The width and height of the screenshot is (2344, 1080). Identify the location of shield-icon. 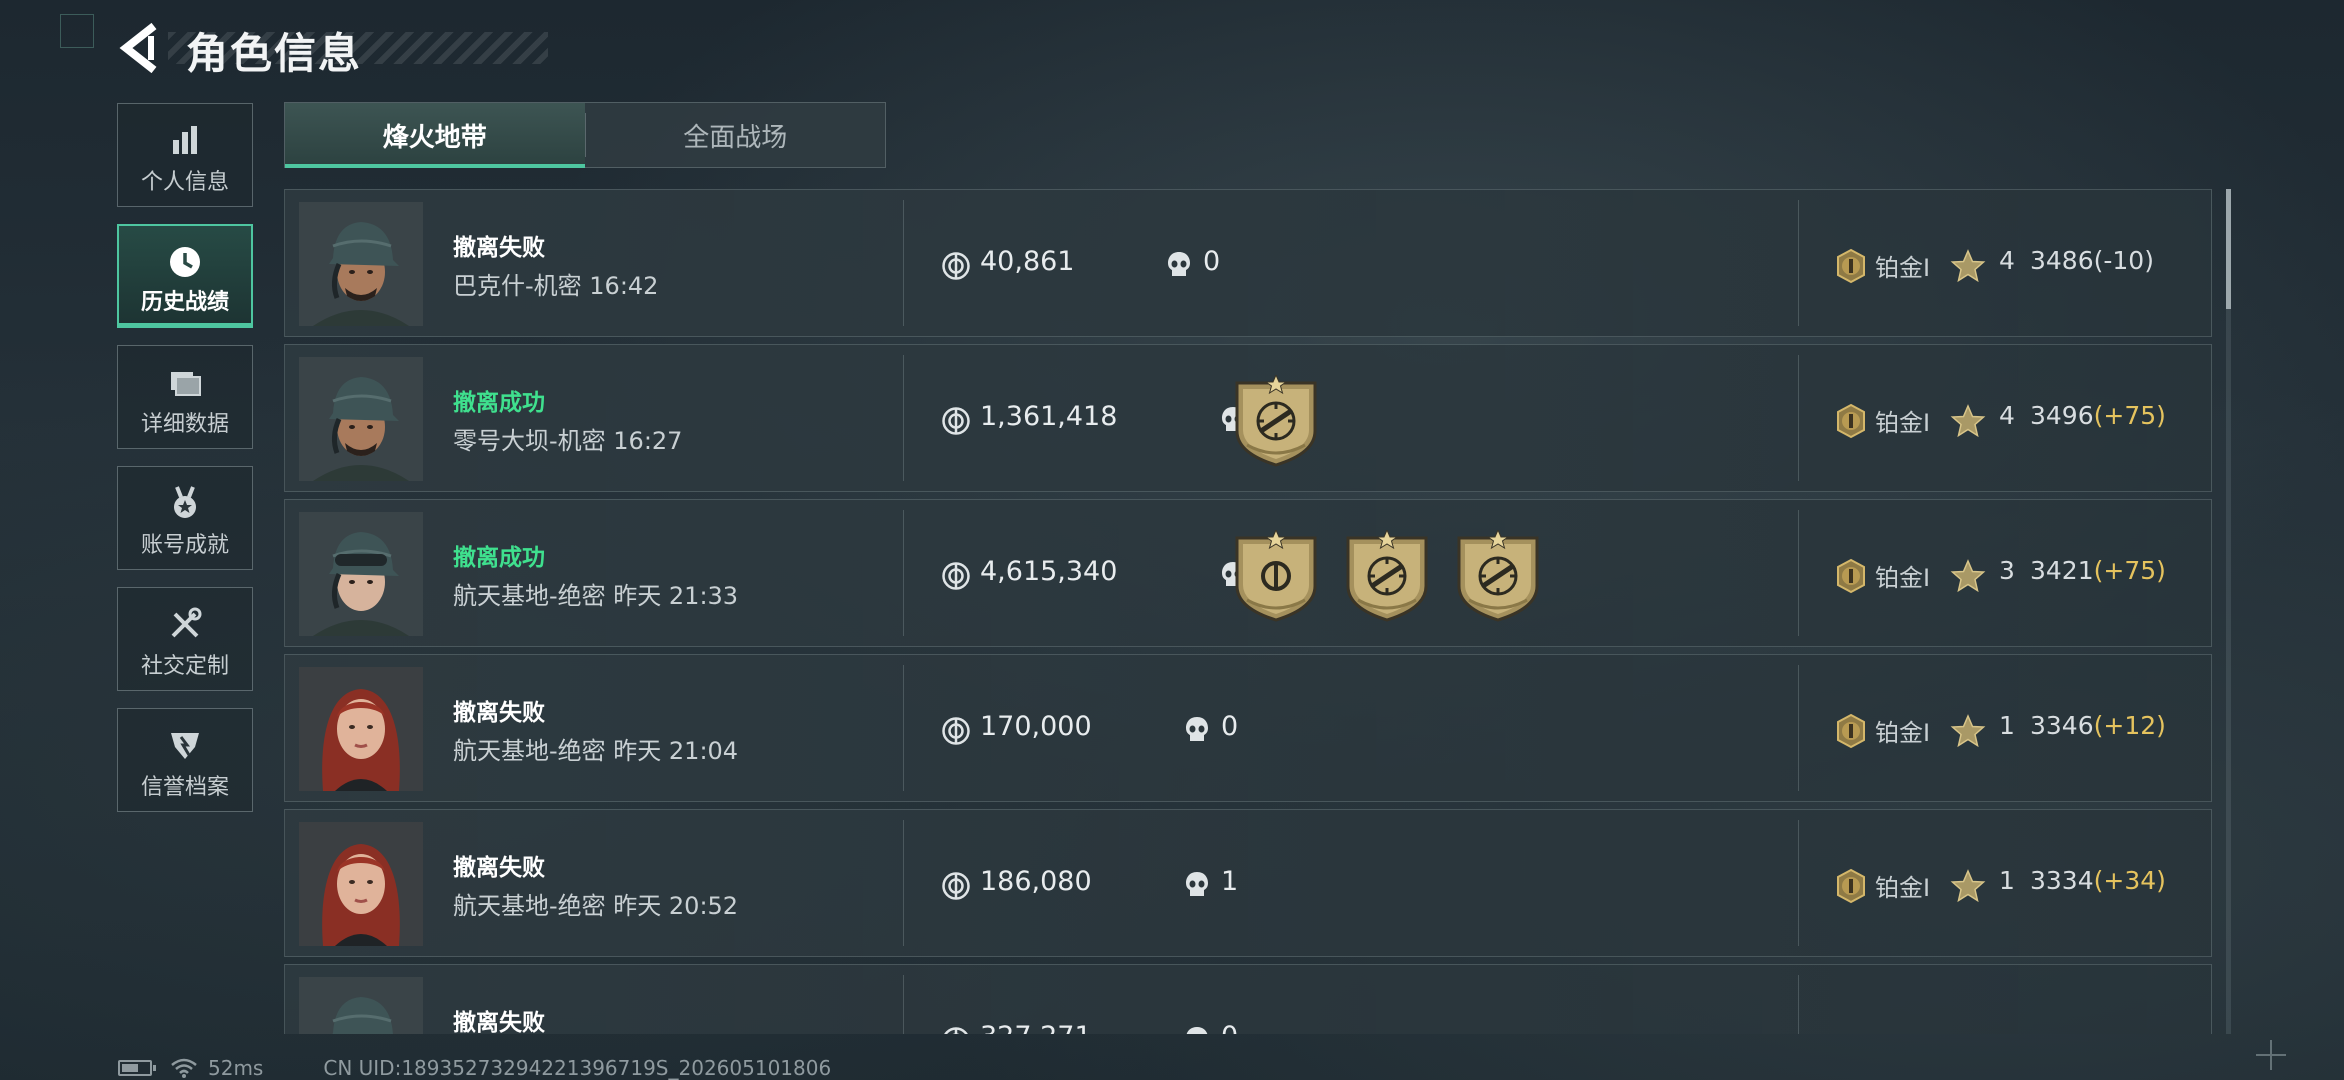
(185, 745).